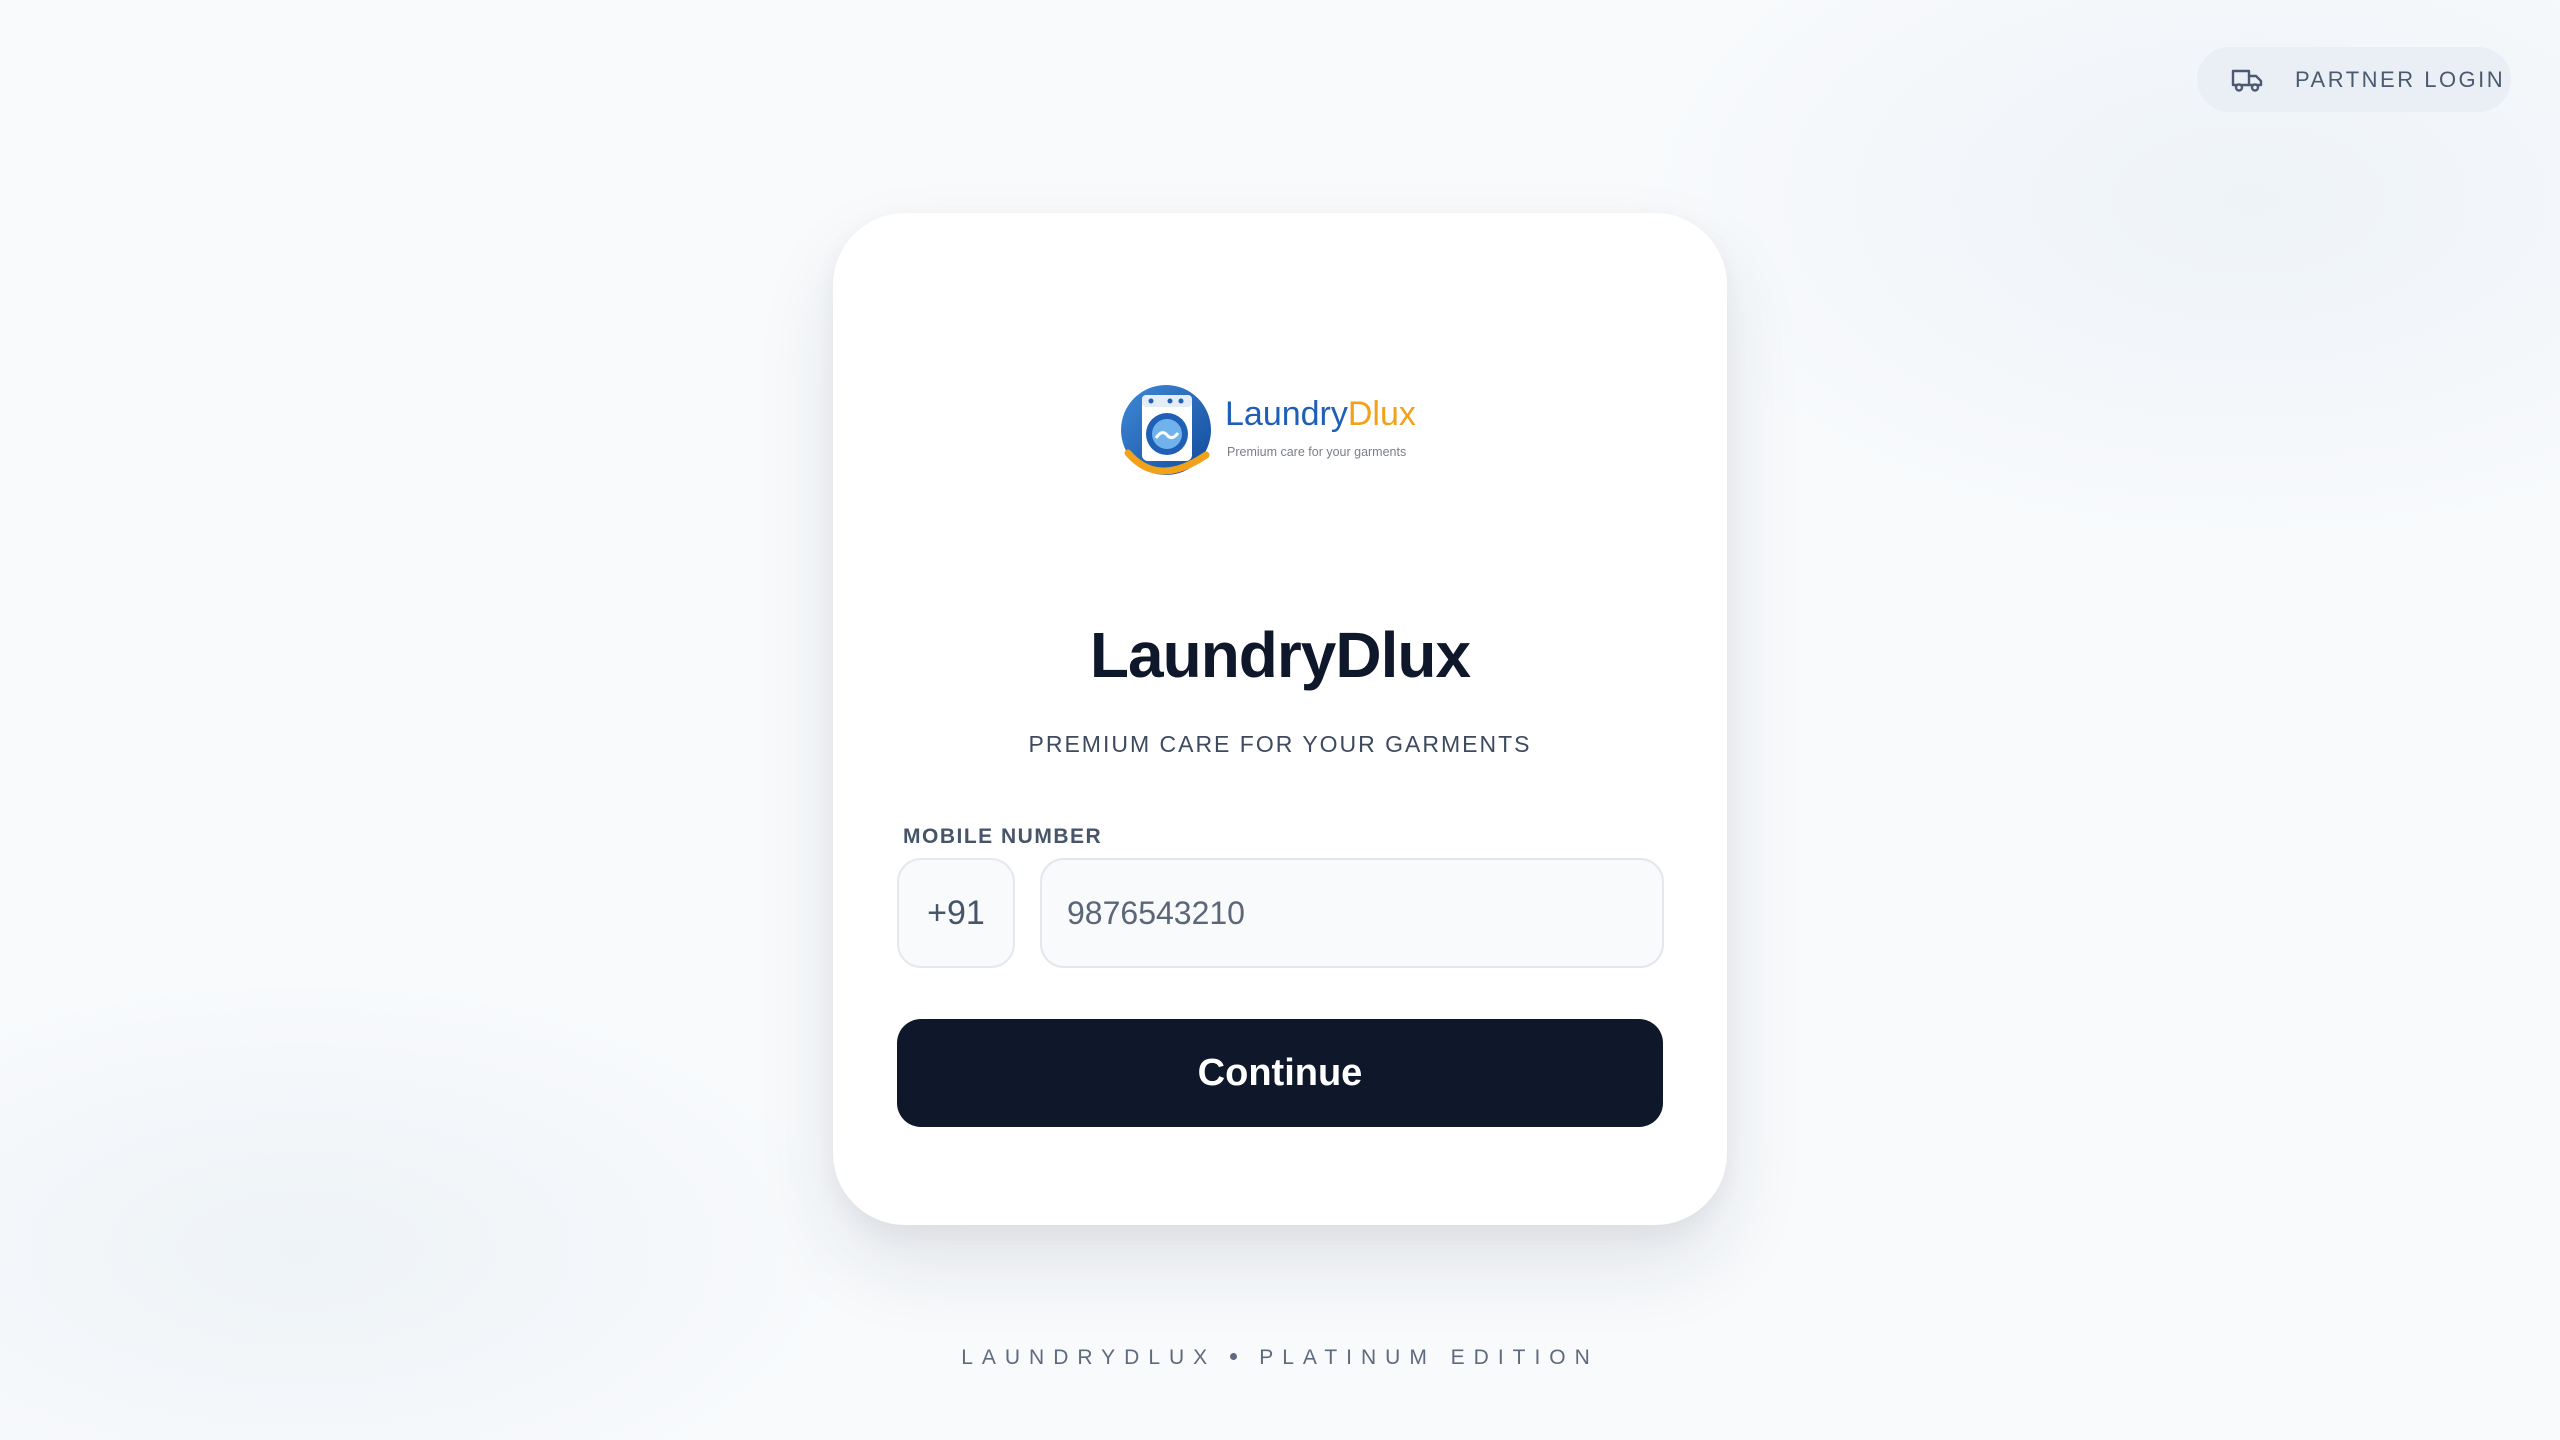  I want to click on footer-edition: LAUNDRYDLUX PLATINUM EDITION, so click(1280, 1358).